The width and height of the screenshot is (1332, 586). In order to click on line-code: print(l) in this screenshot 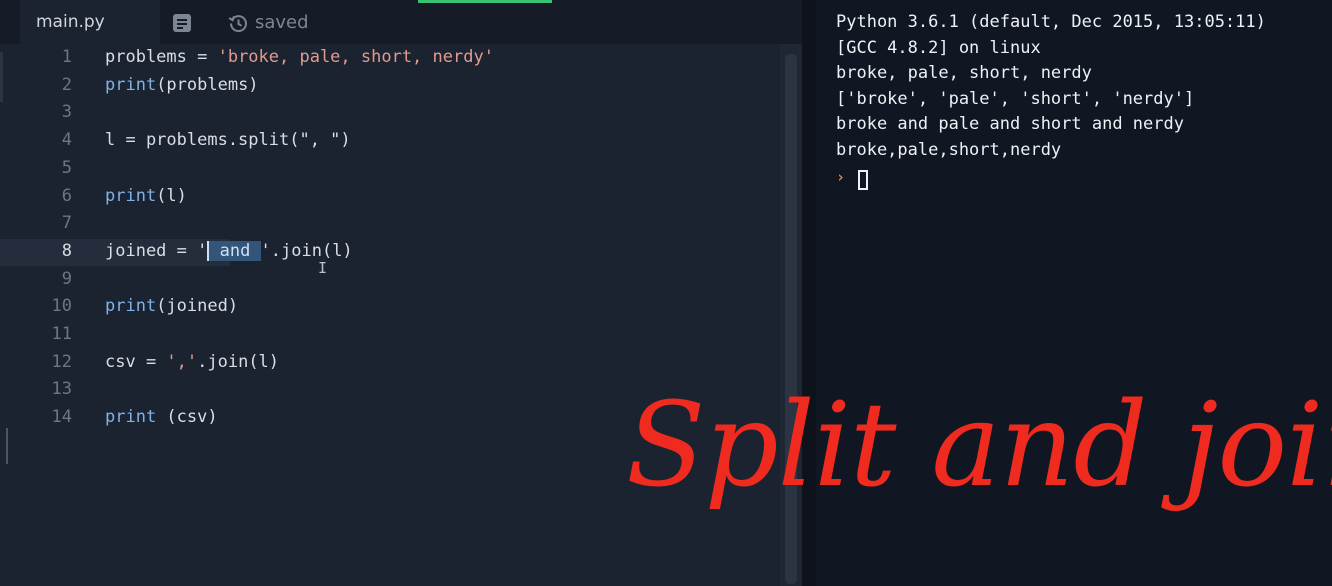, I will do `click(146, 196)`.